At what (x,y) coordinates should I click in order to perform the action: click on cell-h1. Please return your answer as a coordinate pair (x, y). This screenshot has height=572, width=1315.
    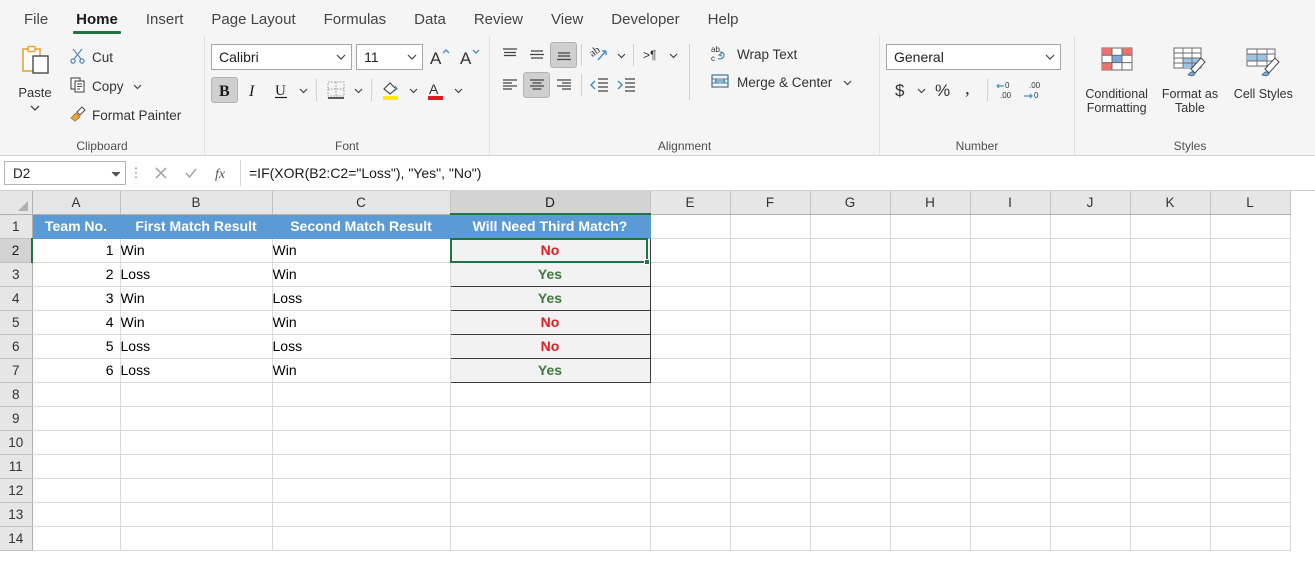
    Looking at the image, I should click on (930, 226).